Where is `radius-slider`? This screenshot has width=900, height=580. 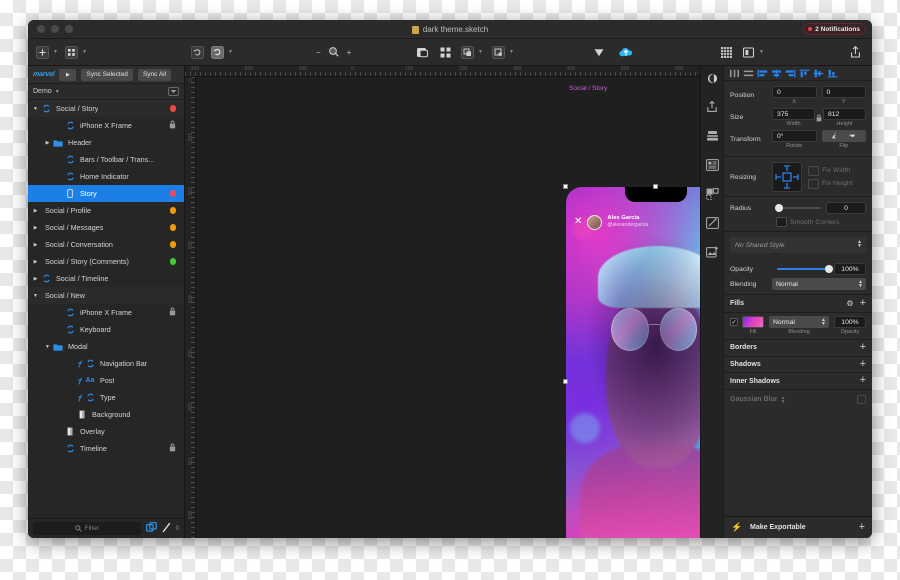 radius-slider is located at coordinates (798, 208).